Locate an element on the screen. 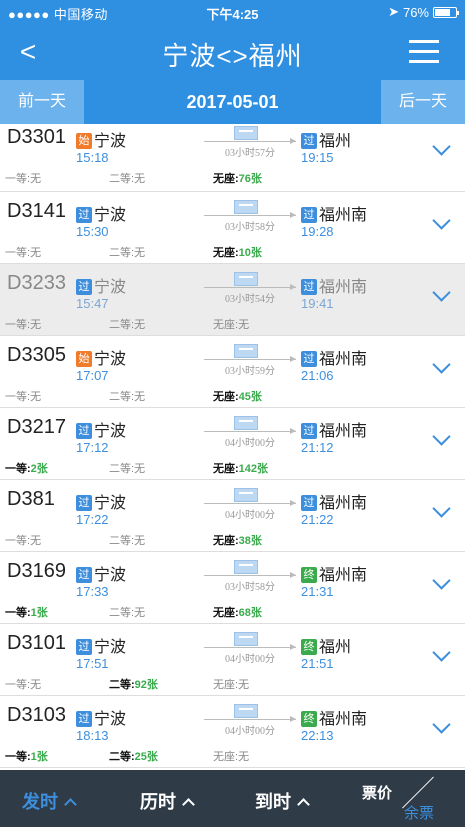 The image size is (465, 827). arrival-station: 终福州 is located at coordinates (326, 645).